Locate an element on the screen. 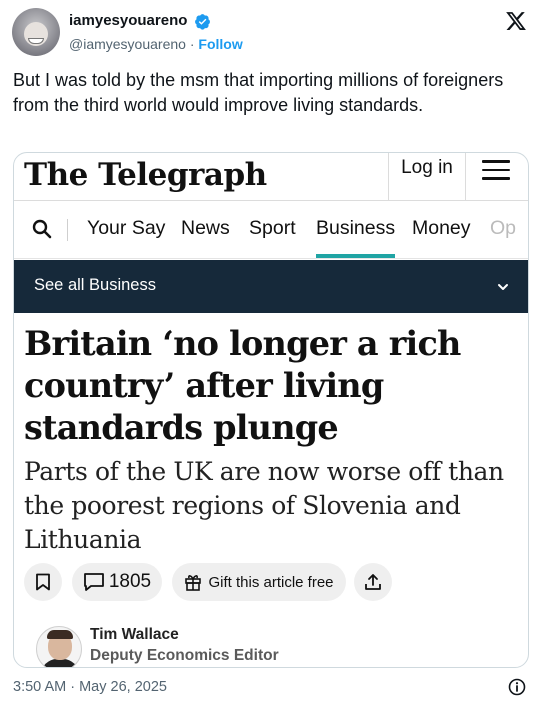 This screenshot has width=539, height=701. menu-icon is located at coordinates (496, 171).